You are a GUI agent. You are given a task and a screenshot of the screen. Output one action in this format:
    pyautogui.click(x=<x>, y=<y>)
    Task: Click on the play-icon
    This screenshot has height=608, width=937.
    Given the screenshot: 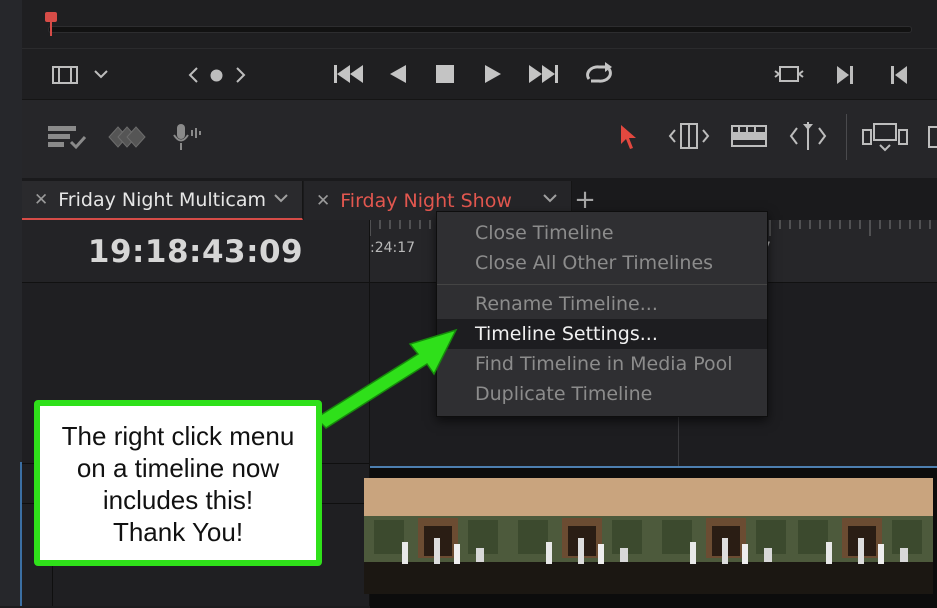 What is the action you would take?
    pyautogui.click(x=493, y=74)
    